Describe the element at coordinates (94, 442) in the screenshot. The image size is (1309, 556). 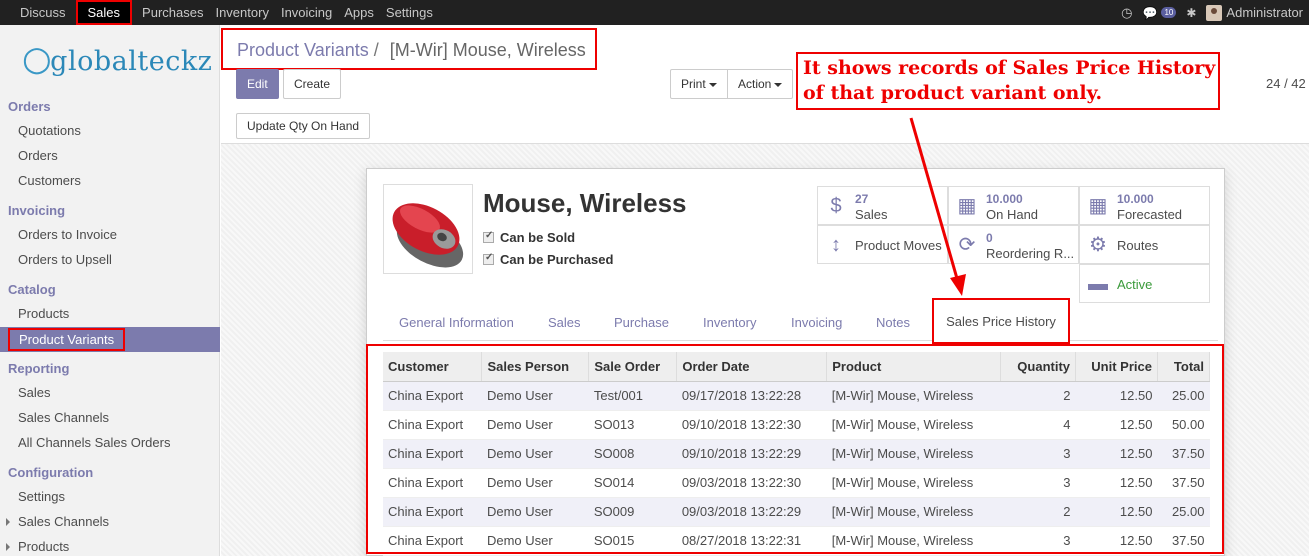
I see `sidebar-item-all-channels-sales-orders: All Channels Sales Orders` at that location.